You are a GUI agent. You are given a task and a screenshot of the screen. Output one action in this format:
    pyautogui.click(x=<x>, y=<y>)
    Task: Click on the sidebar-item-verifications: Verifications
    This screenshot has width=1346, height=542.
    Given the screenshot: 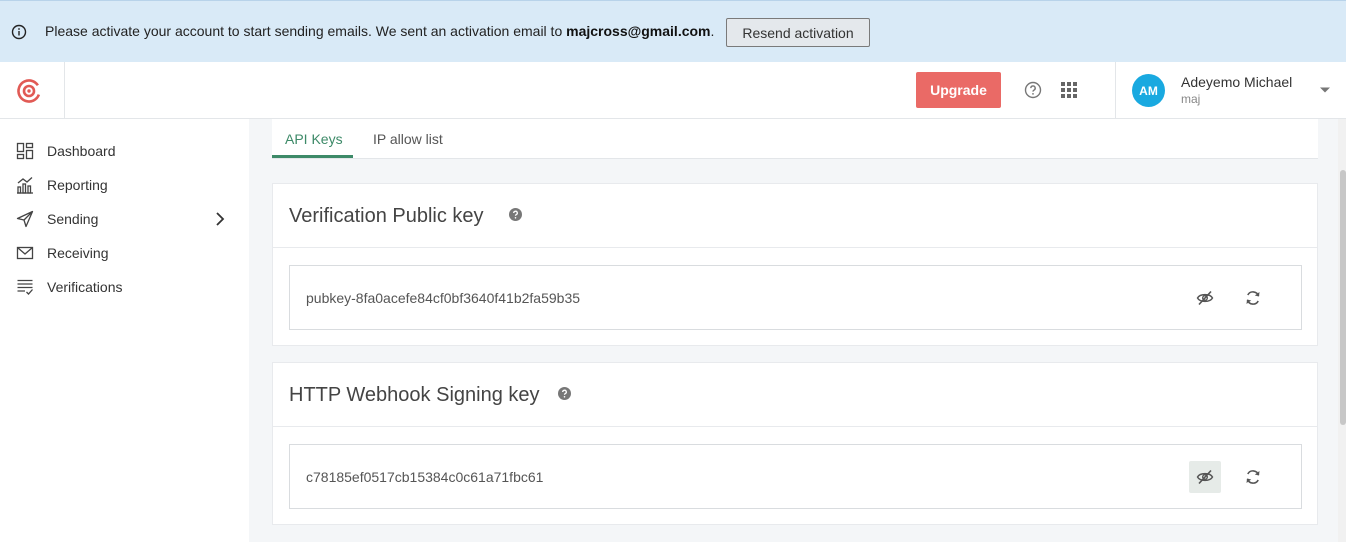 What is the action you would take?
    pyautogui.click(x=124, y=287)
    